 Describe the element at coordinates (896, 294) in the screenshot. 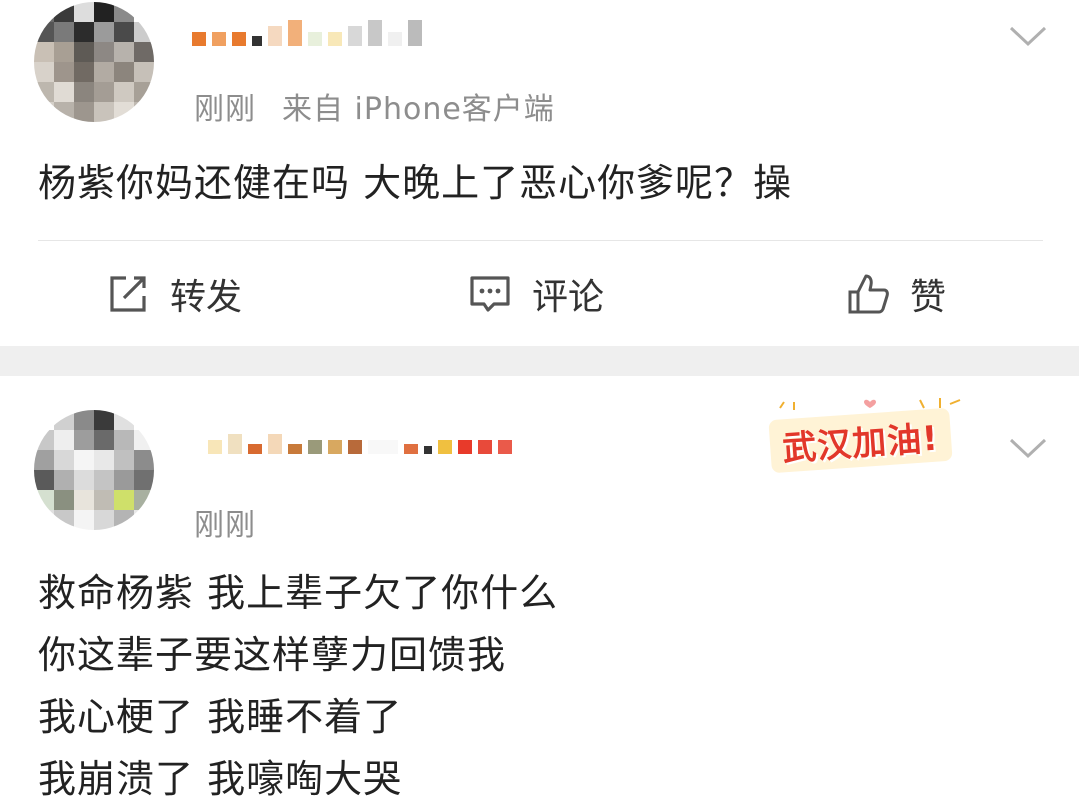

I see `like-button: 赞` at that location.